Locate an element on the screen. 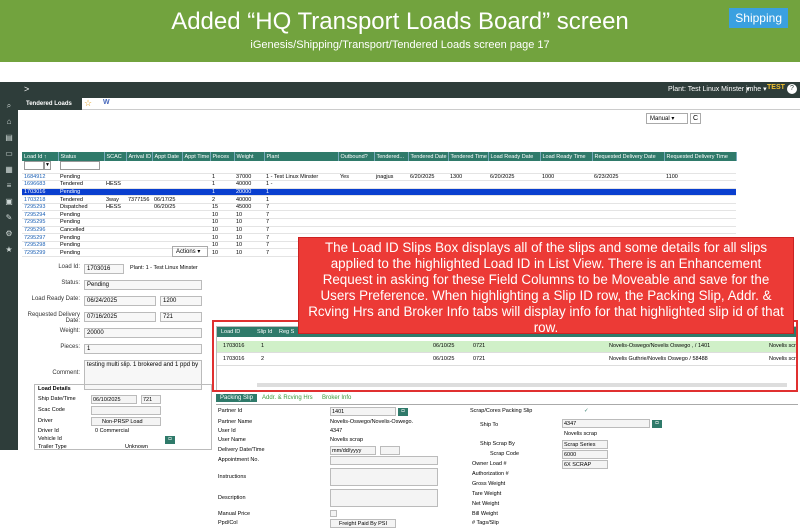 This screenshot has width=800, height=532. description-field is located at coordinates (384, 498).